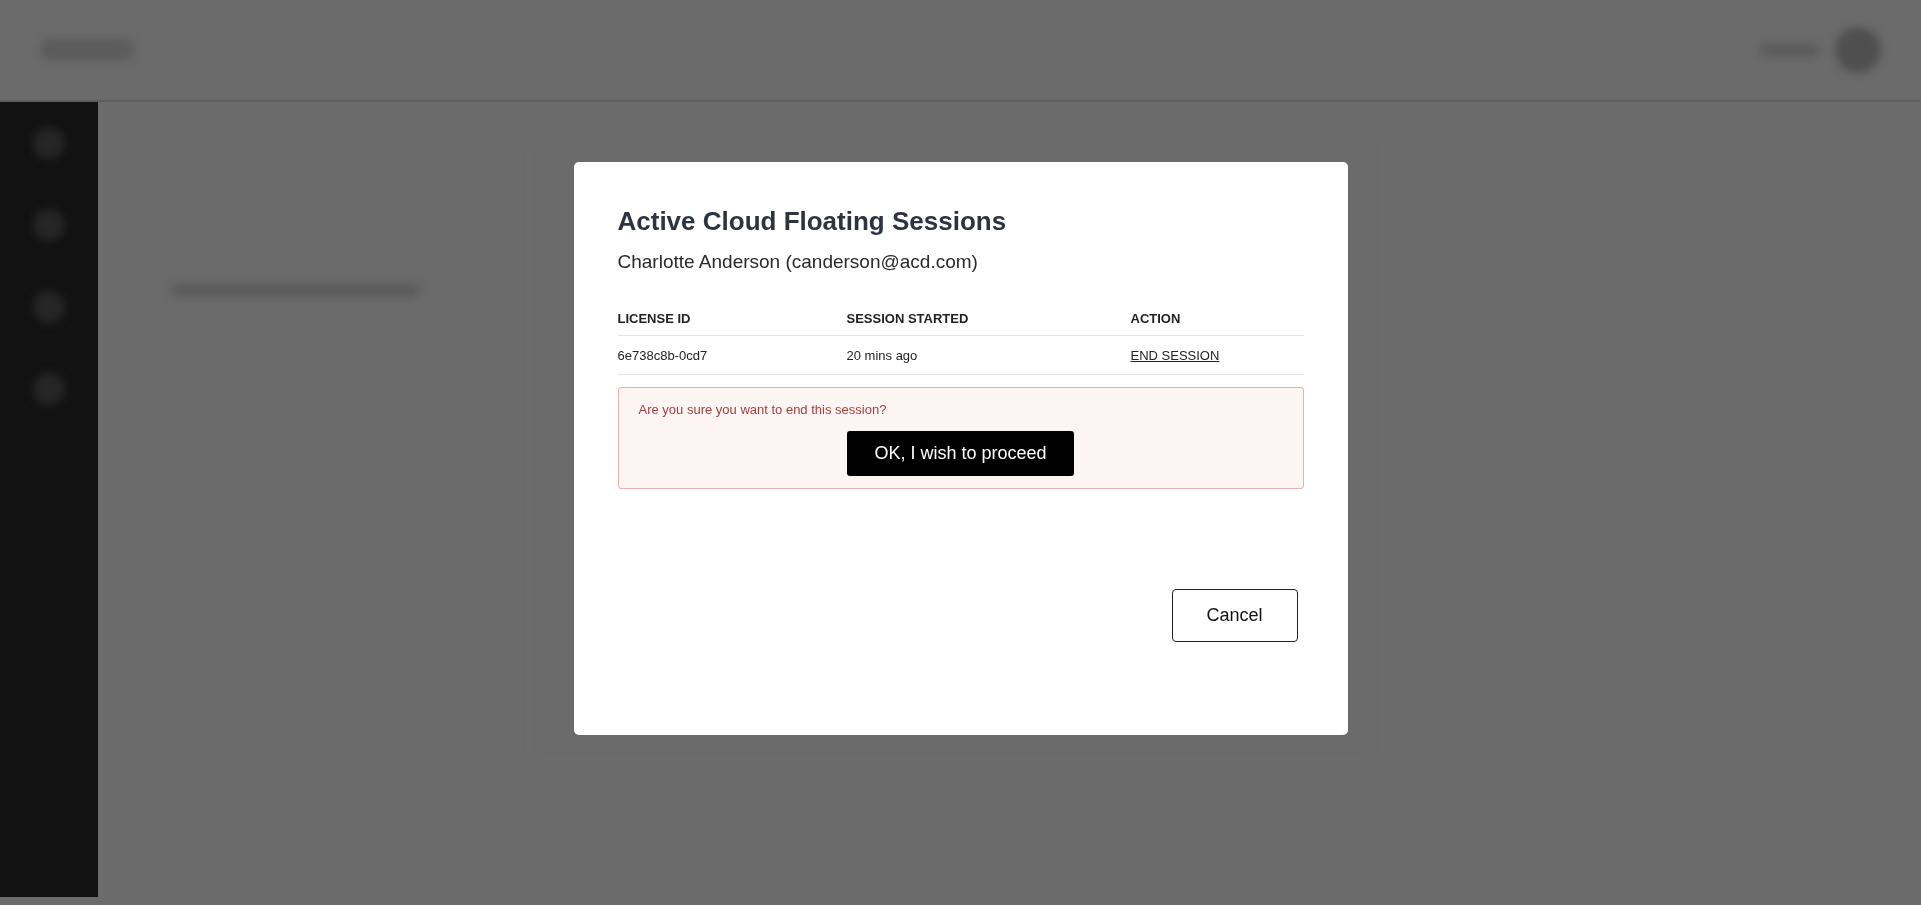  What do you see at coordinates (732, 319) in the screenshot?
I see `column-header: LICENSE ID` at bounding box center [732, 319].